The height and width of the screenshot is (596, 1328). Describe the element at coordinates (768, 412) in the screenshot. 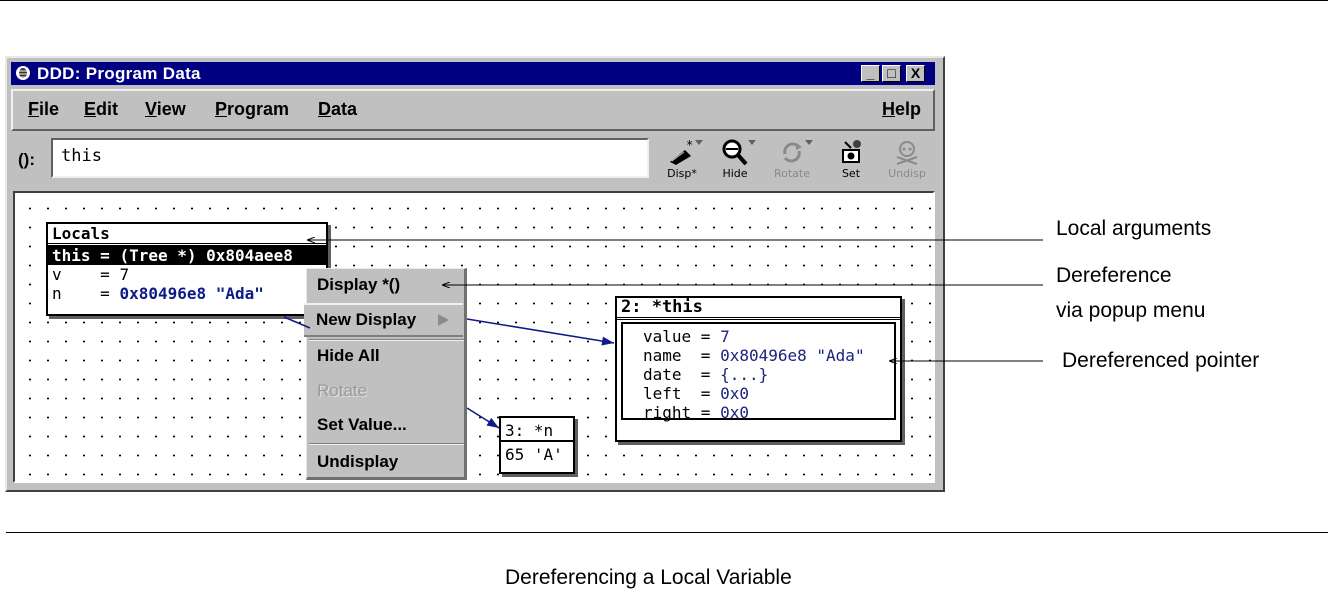

I see `struct-member-right: right = 0x0` at that location.